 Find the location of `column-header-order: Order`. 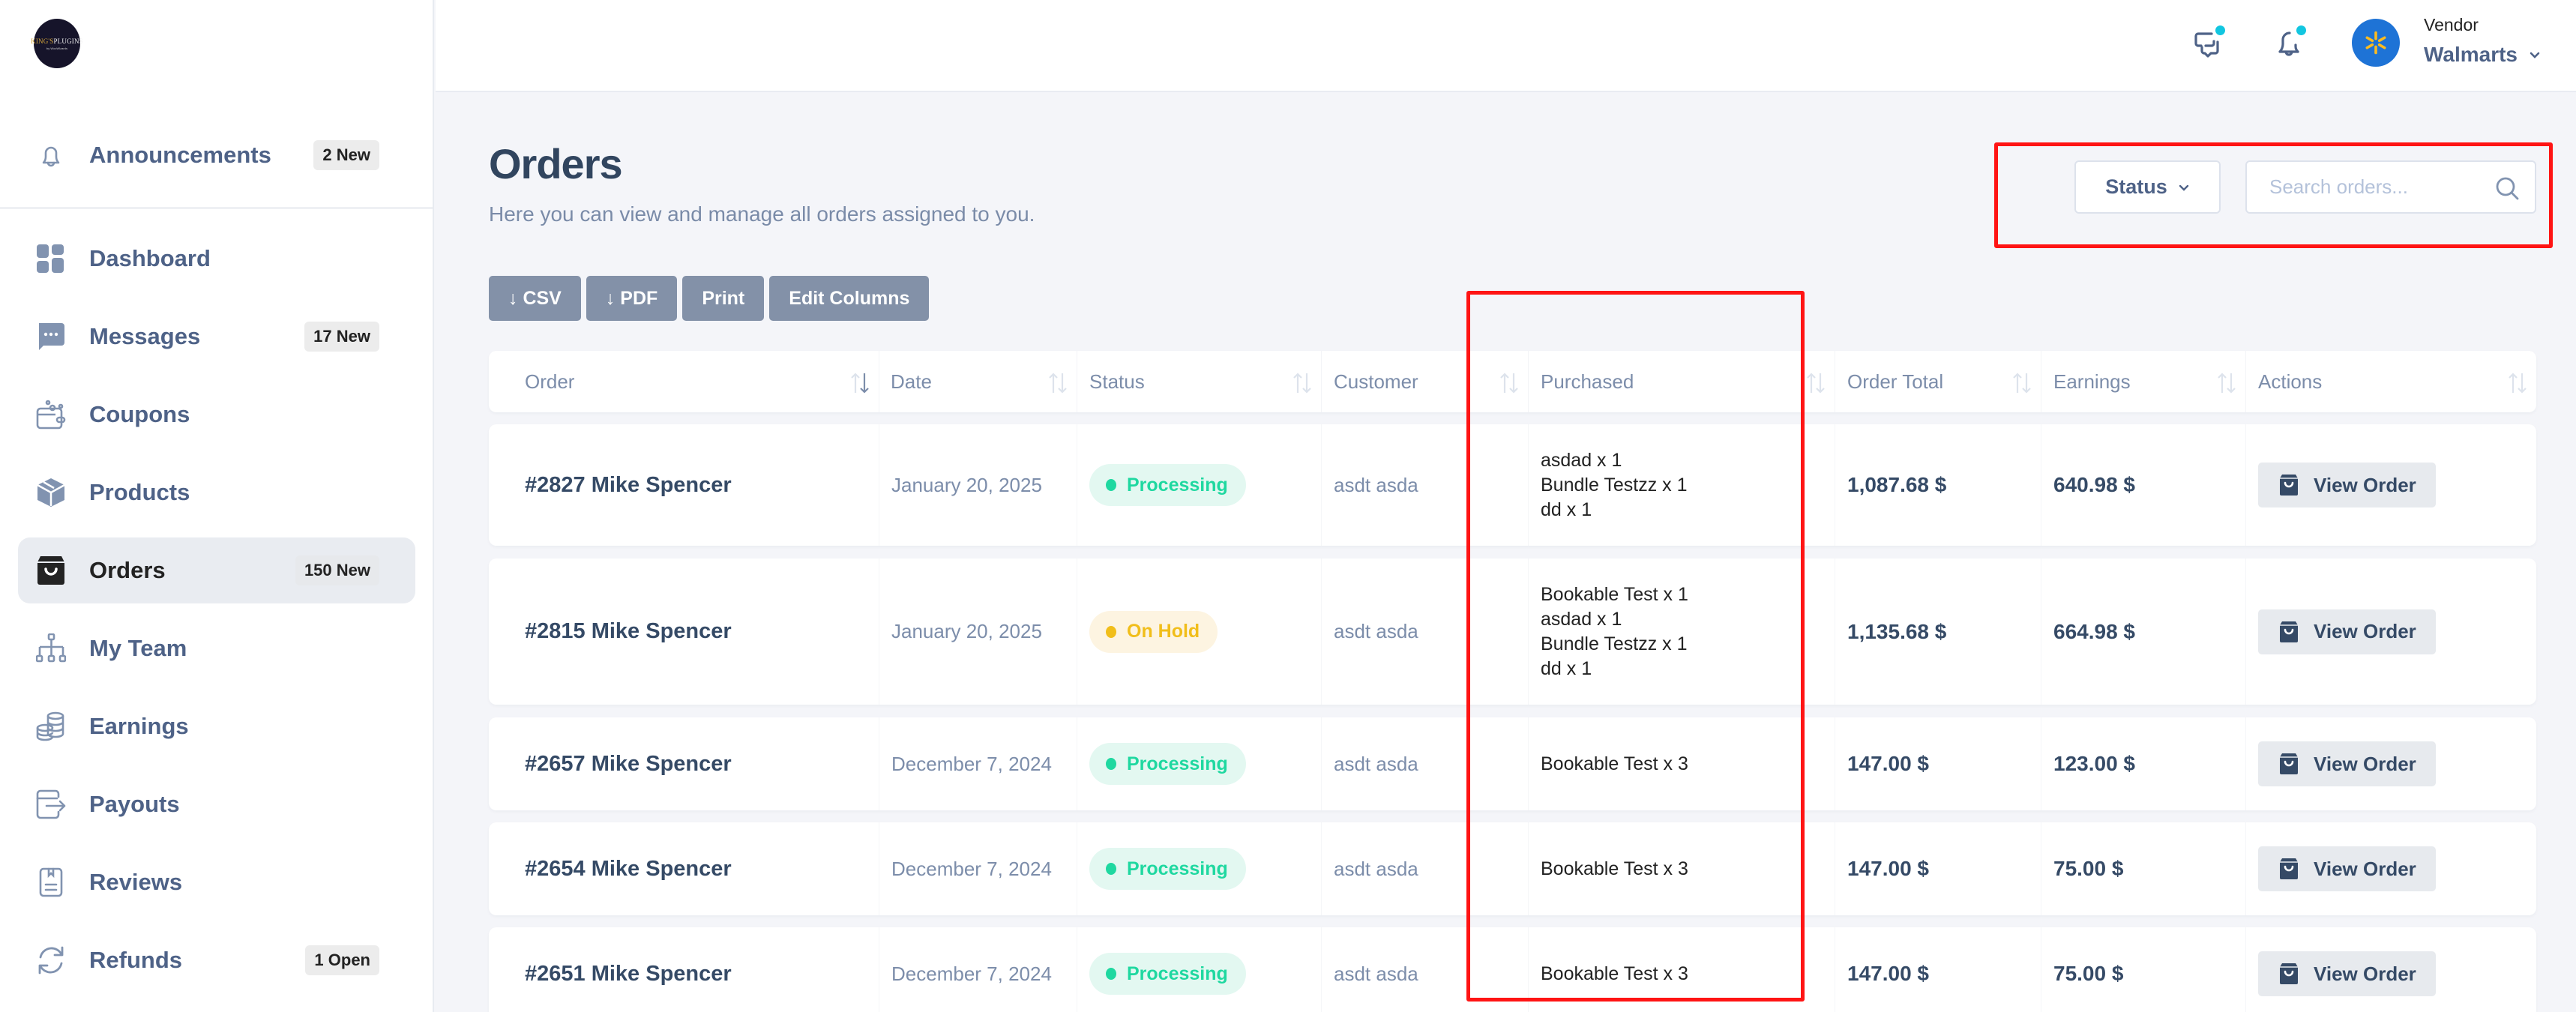

column-header-order: Order is located at coordinates (684, 382).